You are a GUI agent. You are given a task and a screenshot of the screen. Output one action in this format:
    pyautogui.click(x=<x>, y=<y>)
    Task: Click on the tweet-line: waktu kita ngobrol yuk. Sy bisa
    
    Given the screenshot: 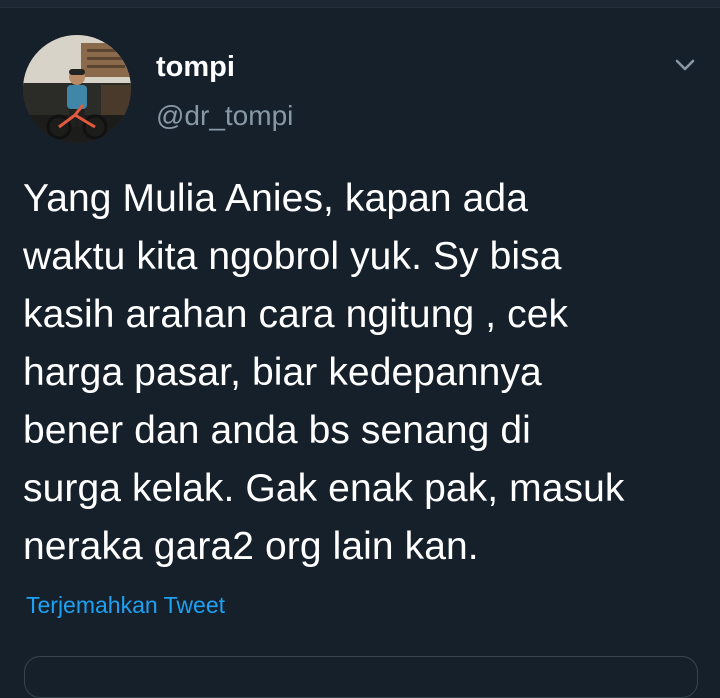 What is the action you would take?
    pyautogui.click(x=292, y=256)
    